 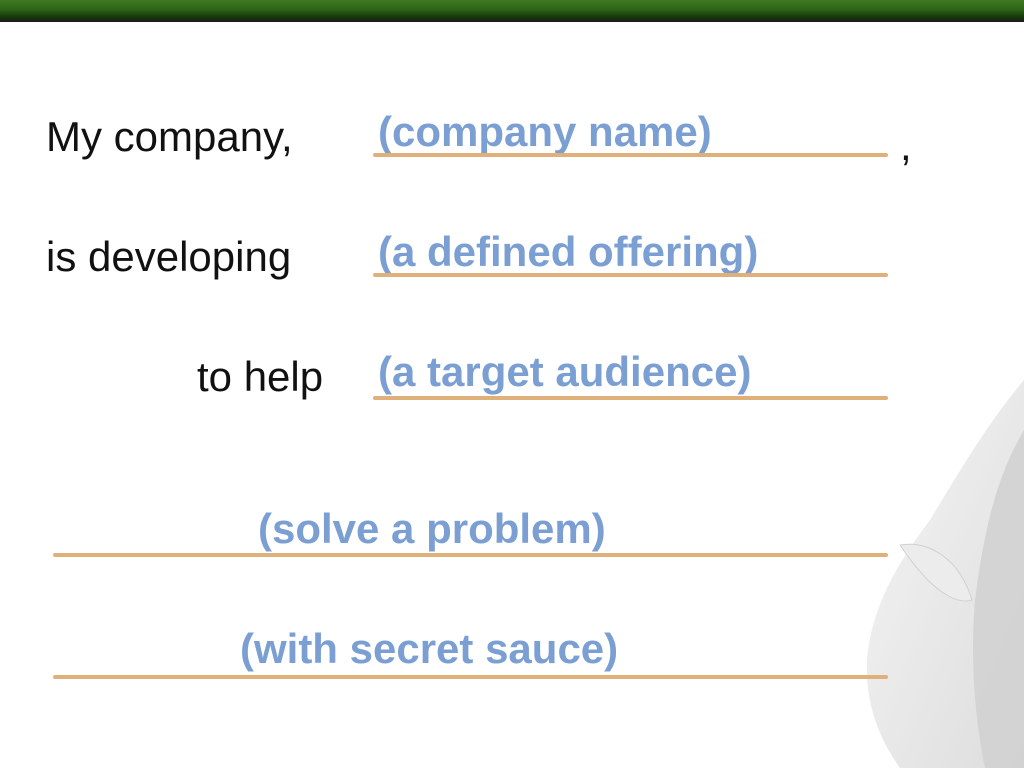 I want to click on company-comma: ,, so click(x=906, y=145).